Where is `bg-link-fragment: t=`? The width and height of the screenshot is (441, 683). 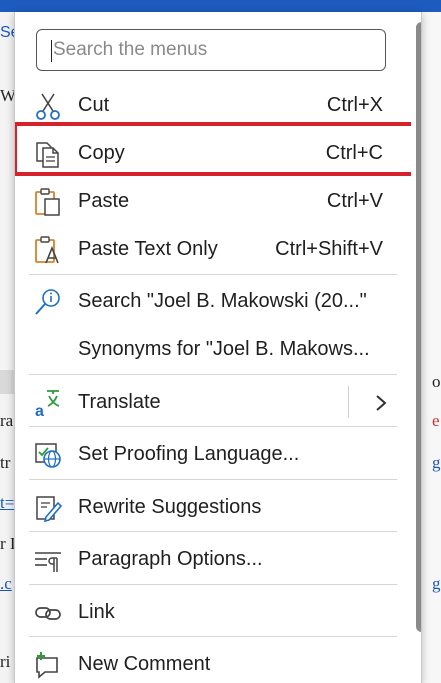
bg-link-fragment: t= is located at coordinates (7, 503).